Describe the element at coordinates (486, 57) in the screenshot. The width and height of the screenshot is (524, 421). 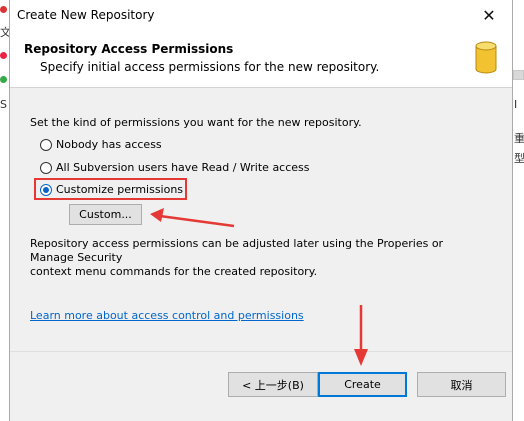
I see `database-icon` at that location.